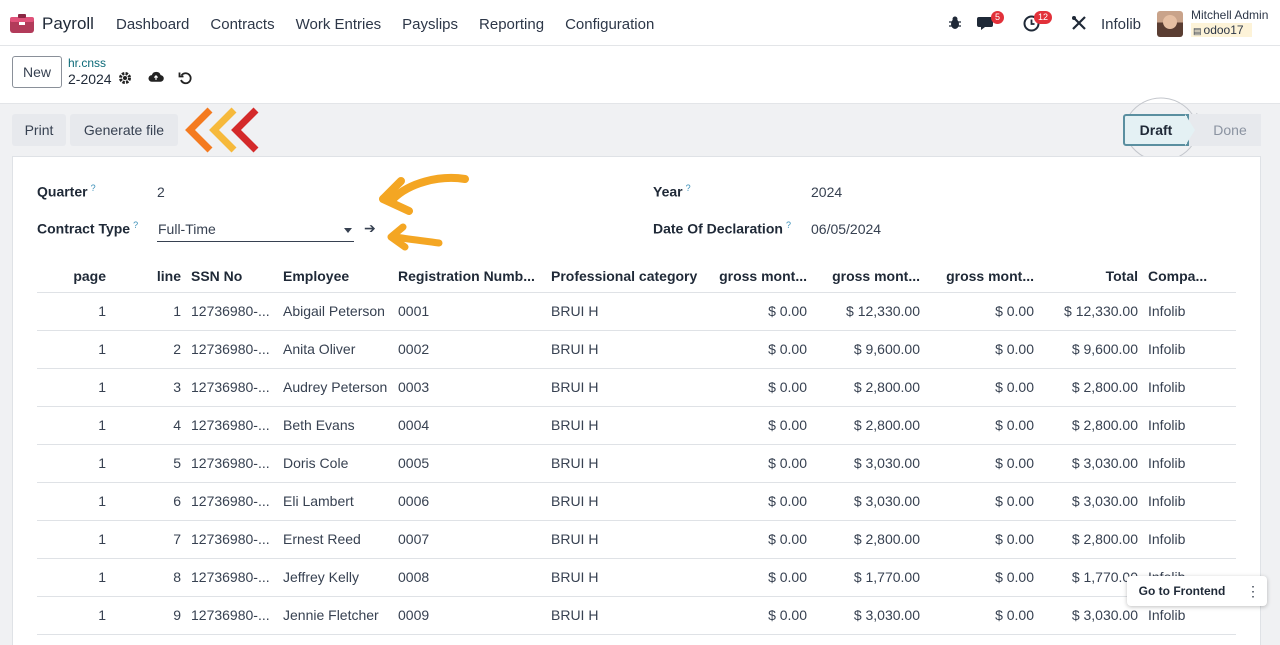 This screenshot has width=1280, height=645. I want to click on database-icon: ▤, so click(1197, 31).